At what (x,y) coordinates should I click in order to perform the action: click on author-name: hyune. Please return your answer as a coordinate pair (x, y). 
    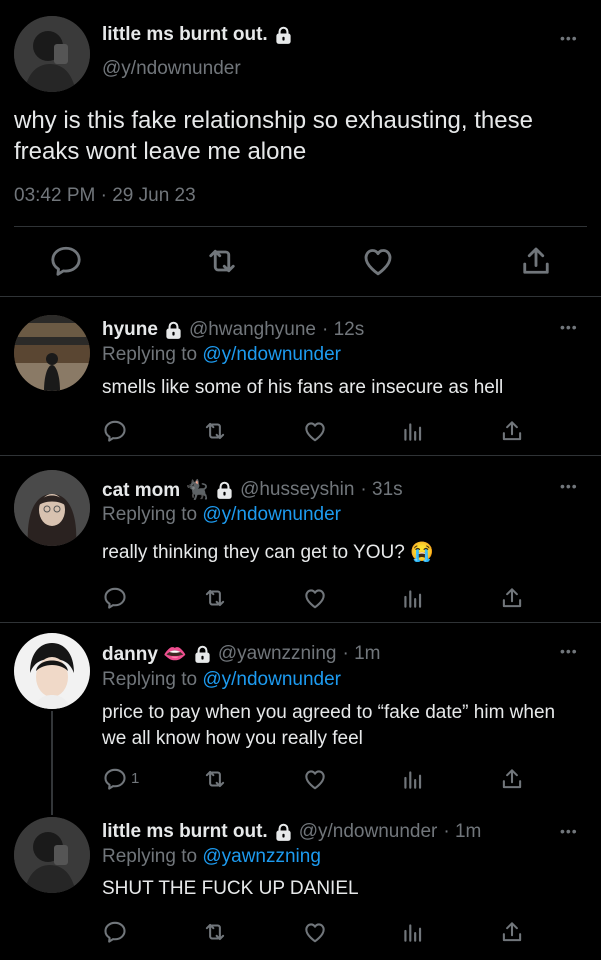
    Looking at the image, I should click on (130, 330).